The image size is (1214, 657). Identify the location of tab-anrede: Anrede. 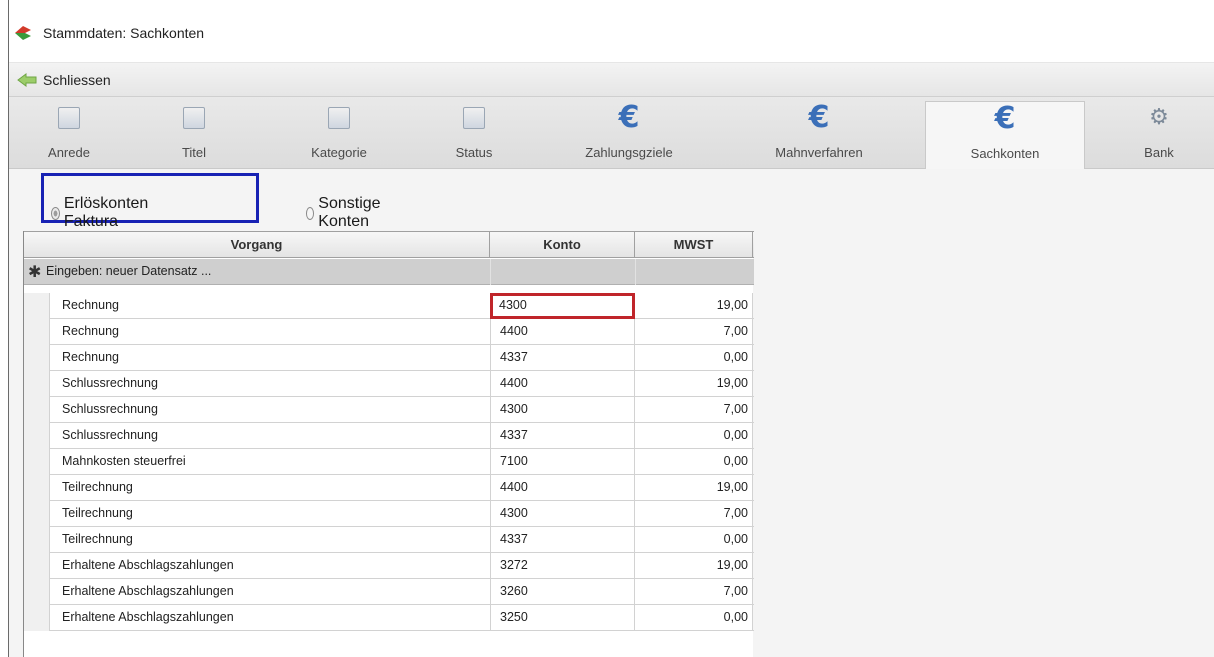
(69, 135).